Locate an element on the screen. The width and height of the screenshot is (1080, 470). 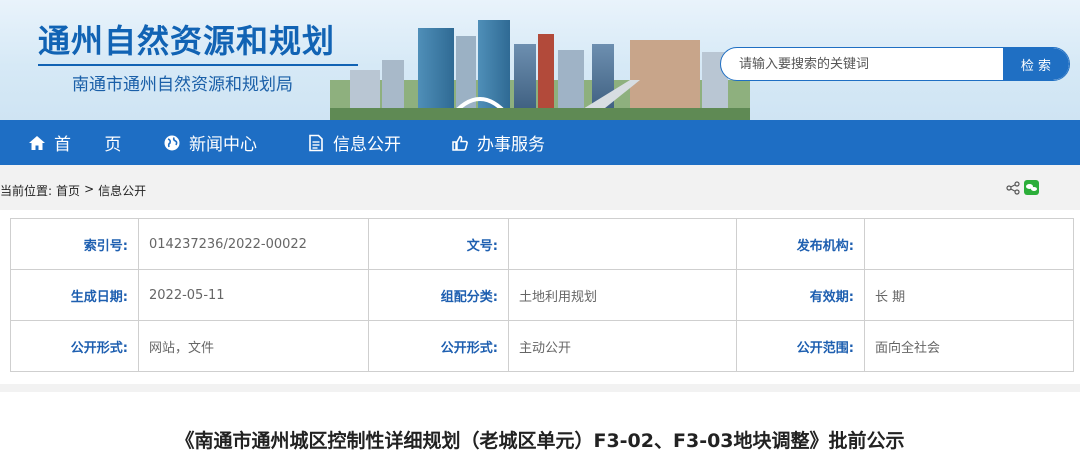
meta-key: 文号: is located at coordinates (438, 244).